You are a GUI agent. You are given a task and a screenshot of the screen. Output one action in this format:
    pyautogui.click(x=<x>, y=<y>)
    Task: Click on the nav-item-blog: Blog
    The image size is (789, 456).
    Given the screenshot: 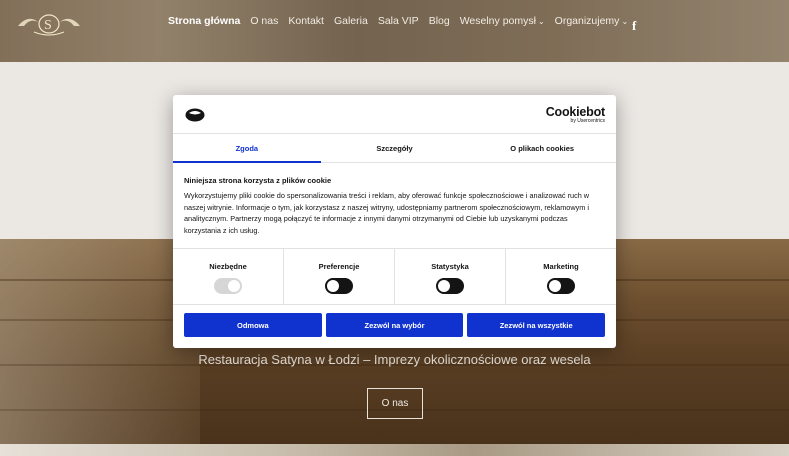 What is the action you would take?
    pyautogui.click(x=439, y=21)
    